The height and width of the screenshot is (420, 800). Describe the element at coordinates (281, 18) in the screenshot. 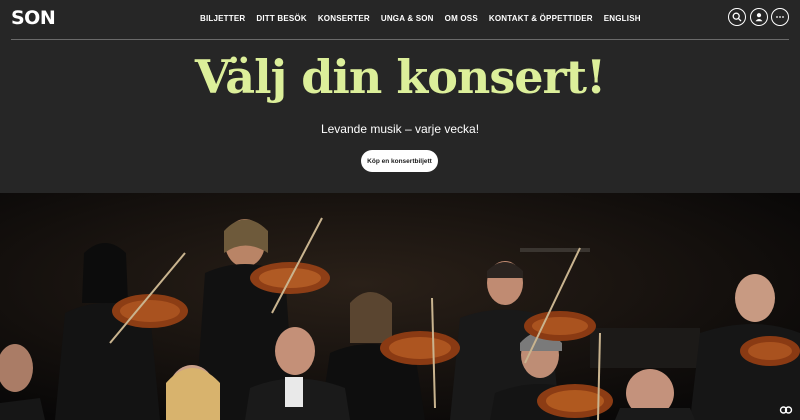

I see `nav-item-ditt-besok: DITT BESÖK` at that location.